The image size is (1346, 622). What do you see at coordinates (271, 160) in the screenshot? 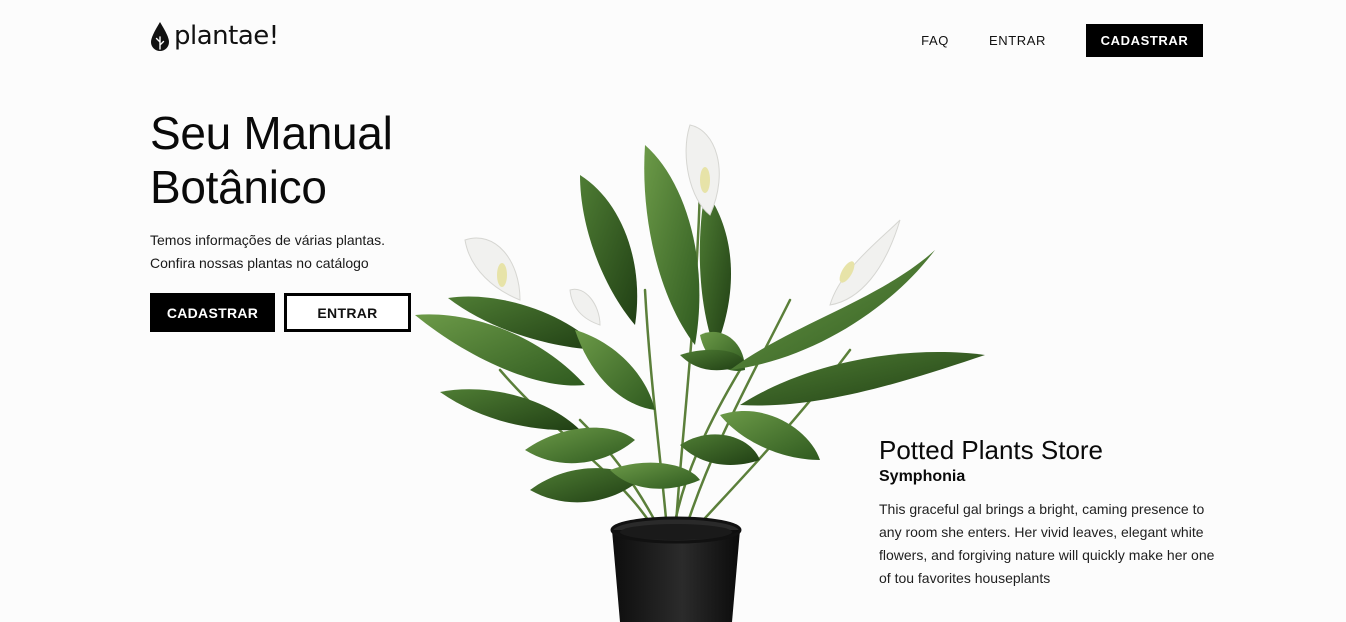
I see `hero-title: Seu Manual Botânico` at bounding box center [271, 160].